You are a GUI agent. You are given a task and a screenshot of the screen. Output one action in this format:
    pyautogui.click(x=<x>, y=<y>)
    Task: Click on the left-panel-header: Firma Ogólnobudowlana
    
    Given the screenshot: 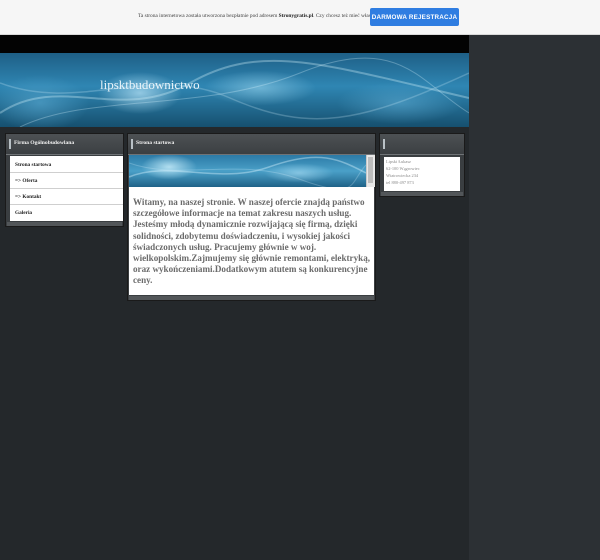 What is the action you would take?
    pyautogui.click(x=64, y=144)
    